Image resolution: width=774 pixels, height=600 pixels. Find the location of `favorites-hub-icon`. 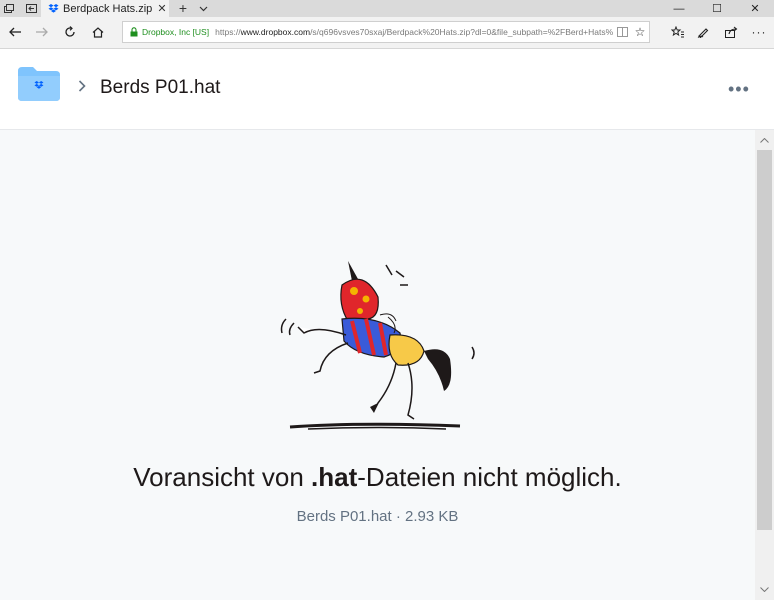

favorites-hub-icon is located at coordinates (677, 32).